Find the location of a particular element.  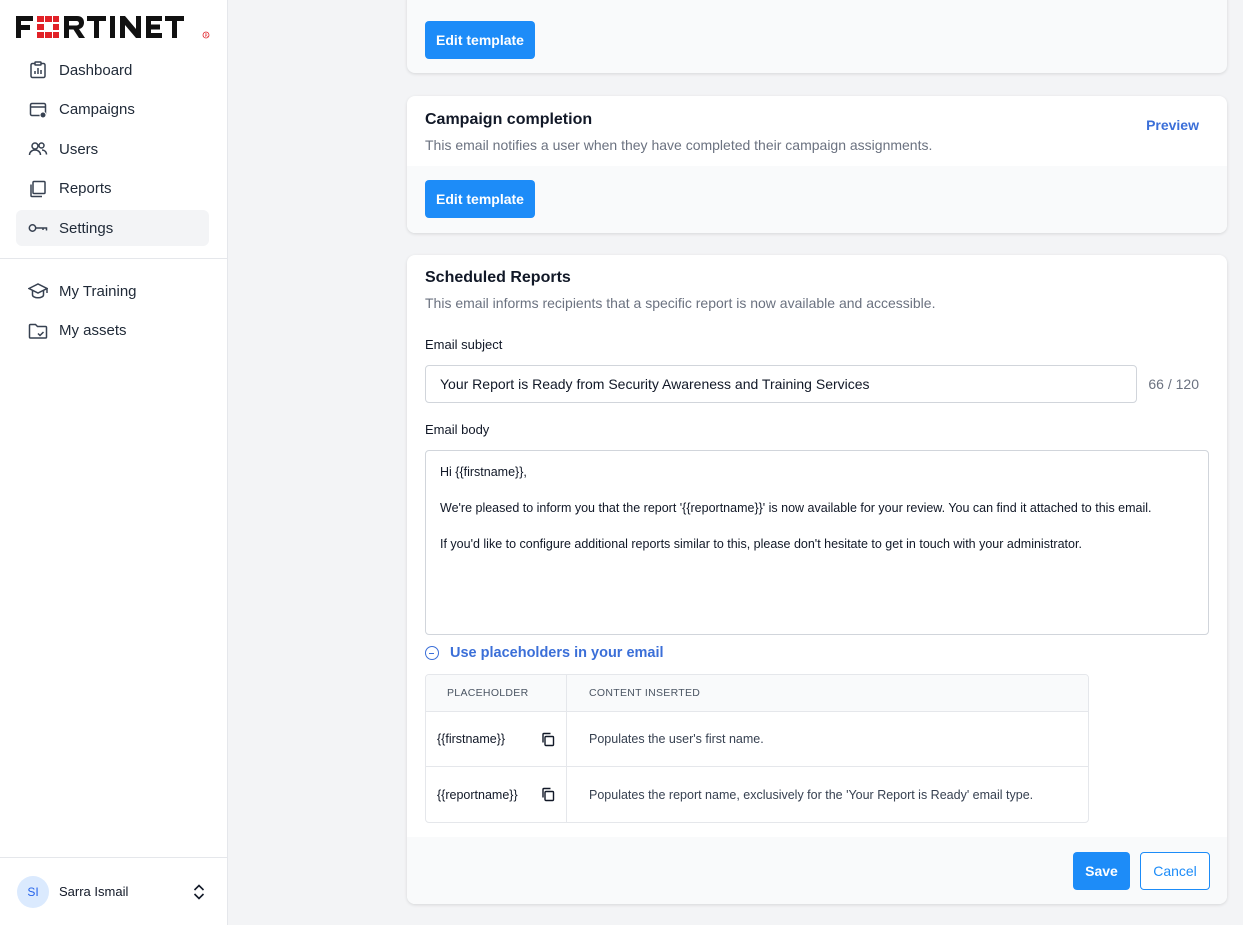

sidebar-item-label: Campaigns is located at coordinates (97, 109).